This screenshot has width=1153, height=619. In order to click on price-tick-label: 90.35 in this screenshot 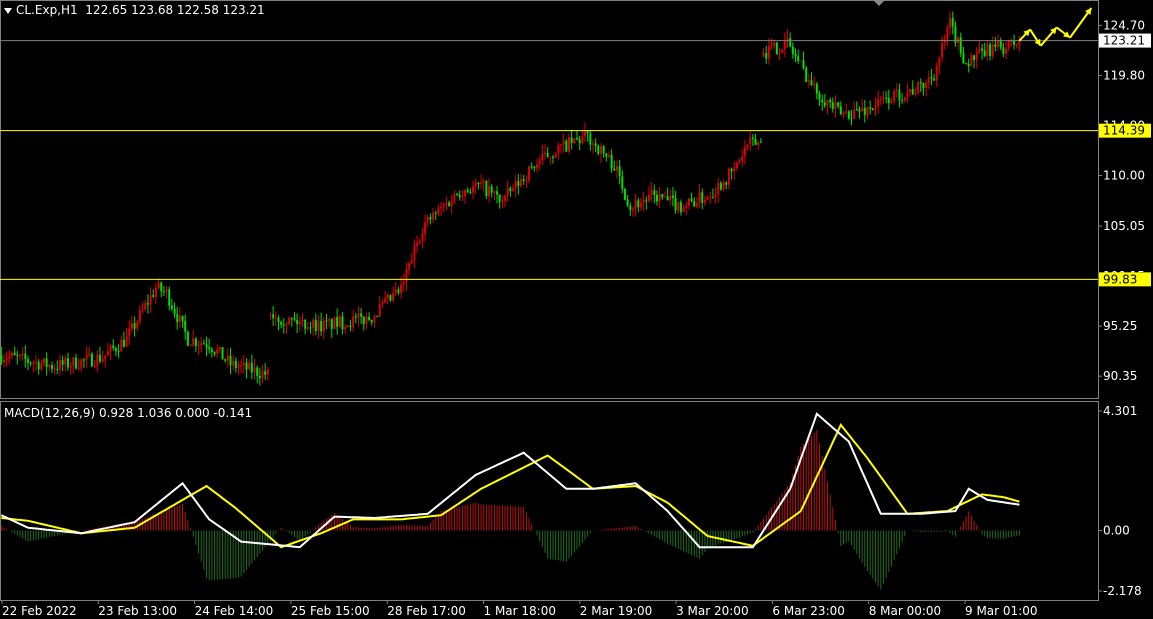, I will do `click(1120, 376)`.